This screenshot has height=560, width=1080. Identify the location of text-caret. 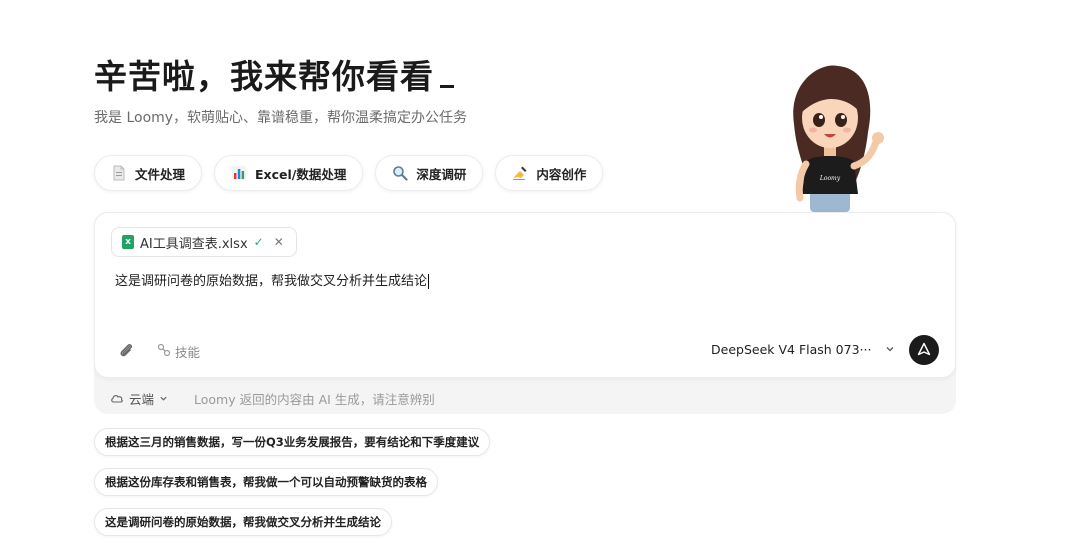
(429, 281).